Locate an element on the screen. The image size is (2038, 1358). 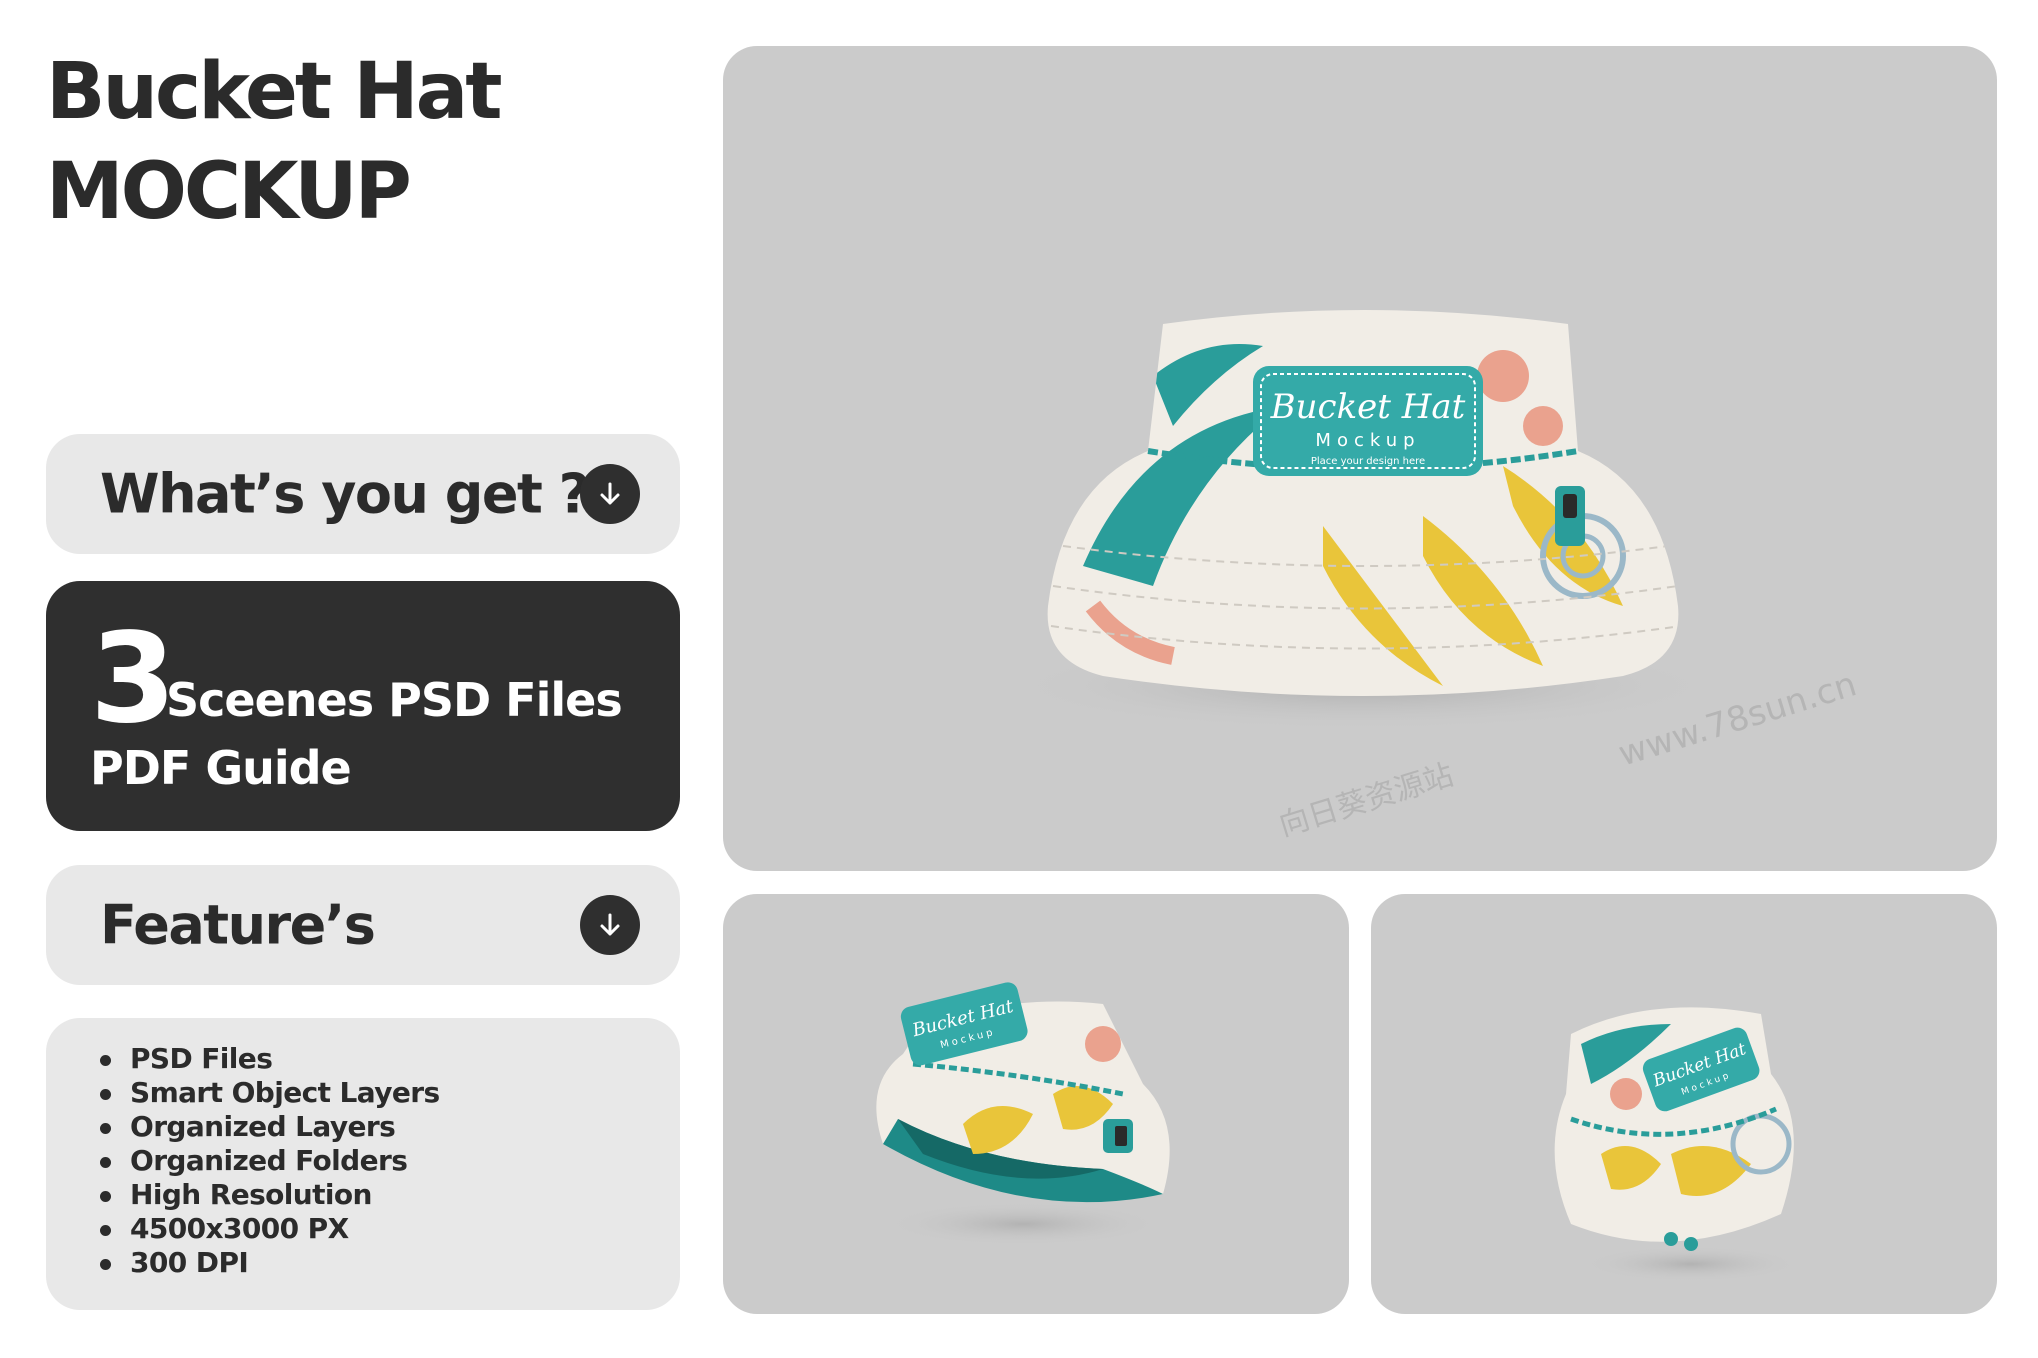
whats-you-get-expand-button is located at coordinates (610, 494).